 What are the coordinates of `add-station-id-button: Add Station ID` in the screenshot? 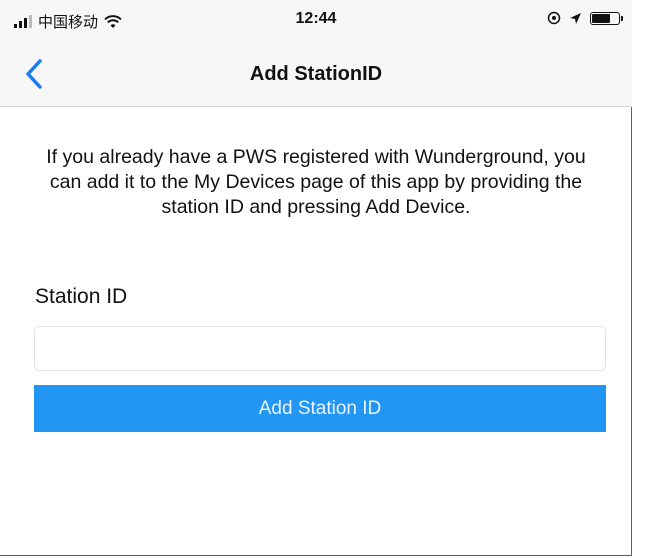 It's located at (320, 408).